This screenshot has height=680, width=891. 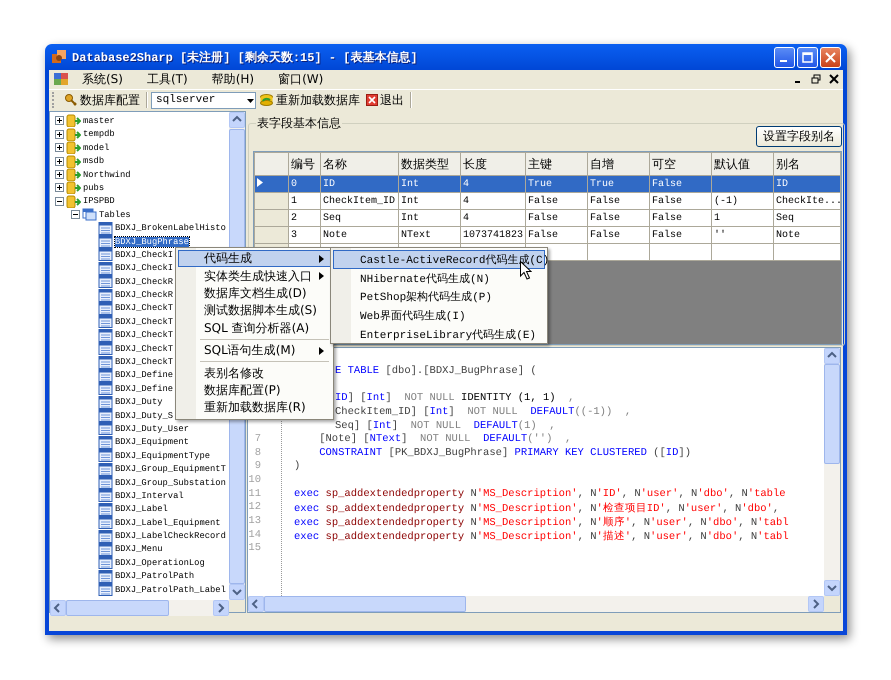 I want to click on code-line: exec sp_addextendedproperty N'MS_Description', N'顺序', N'user', N'dbo', N'tabl, so click(x=541, y=522).